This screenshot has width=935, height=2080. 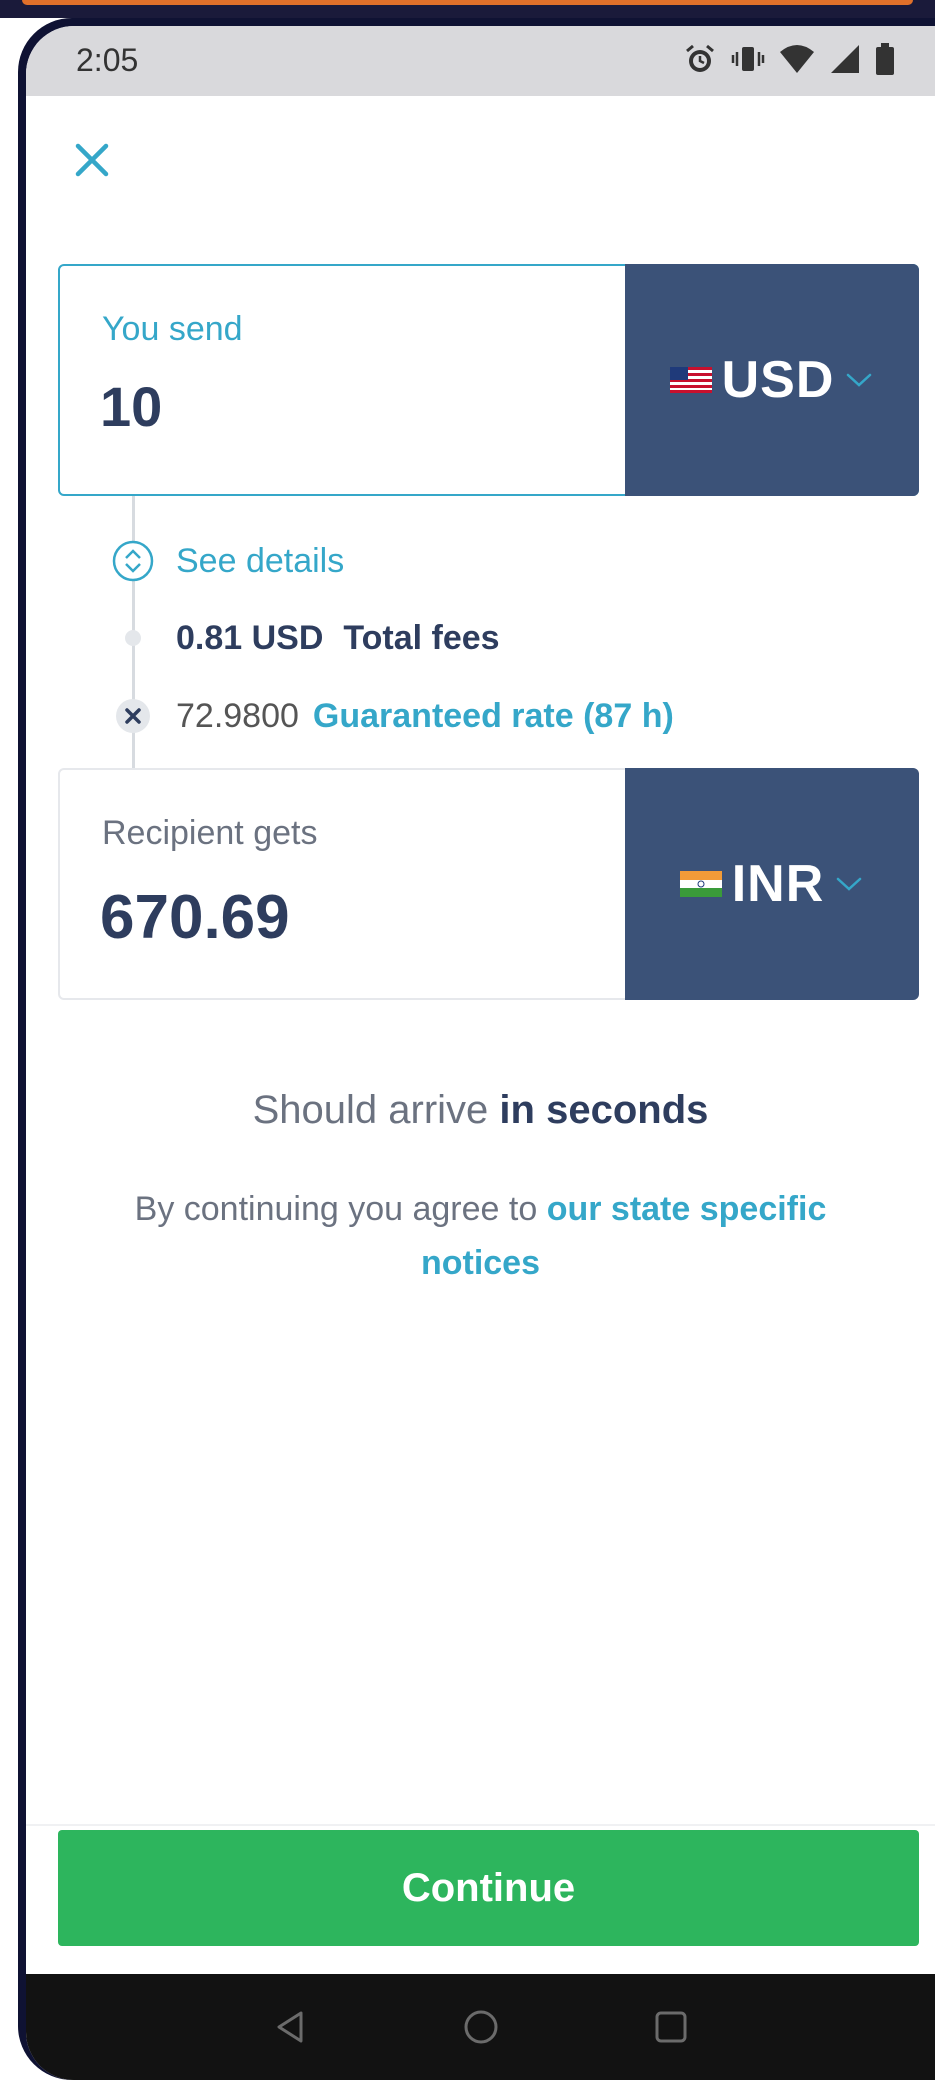 What do you see at coordinates (421, 637) in the screenshot?
I see `fee-label: Total fees` at bounding box center [421, 637].